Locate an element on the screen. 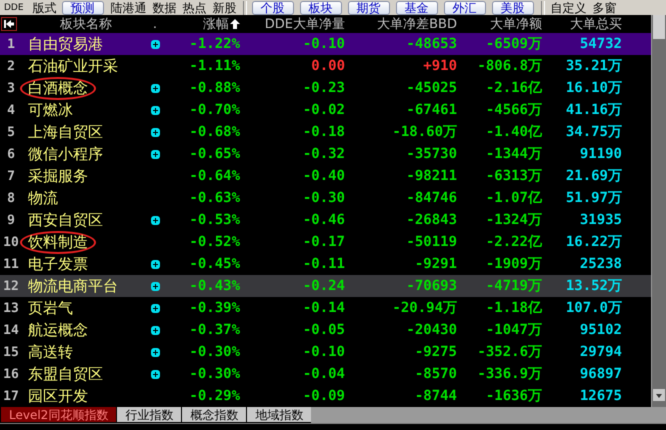 The width and height of the screenshot is (666, 430). vertical-scrollbar is located at coordinates (658, 211).